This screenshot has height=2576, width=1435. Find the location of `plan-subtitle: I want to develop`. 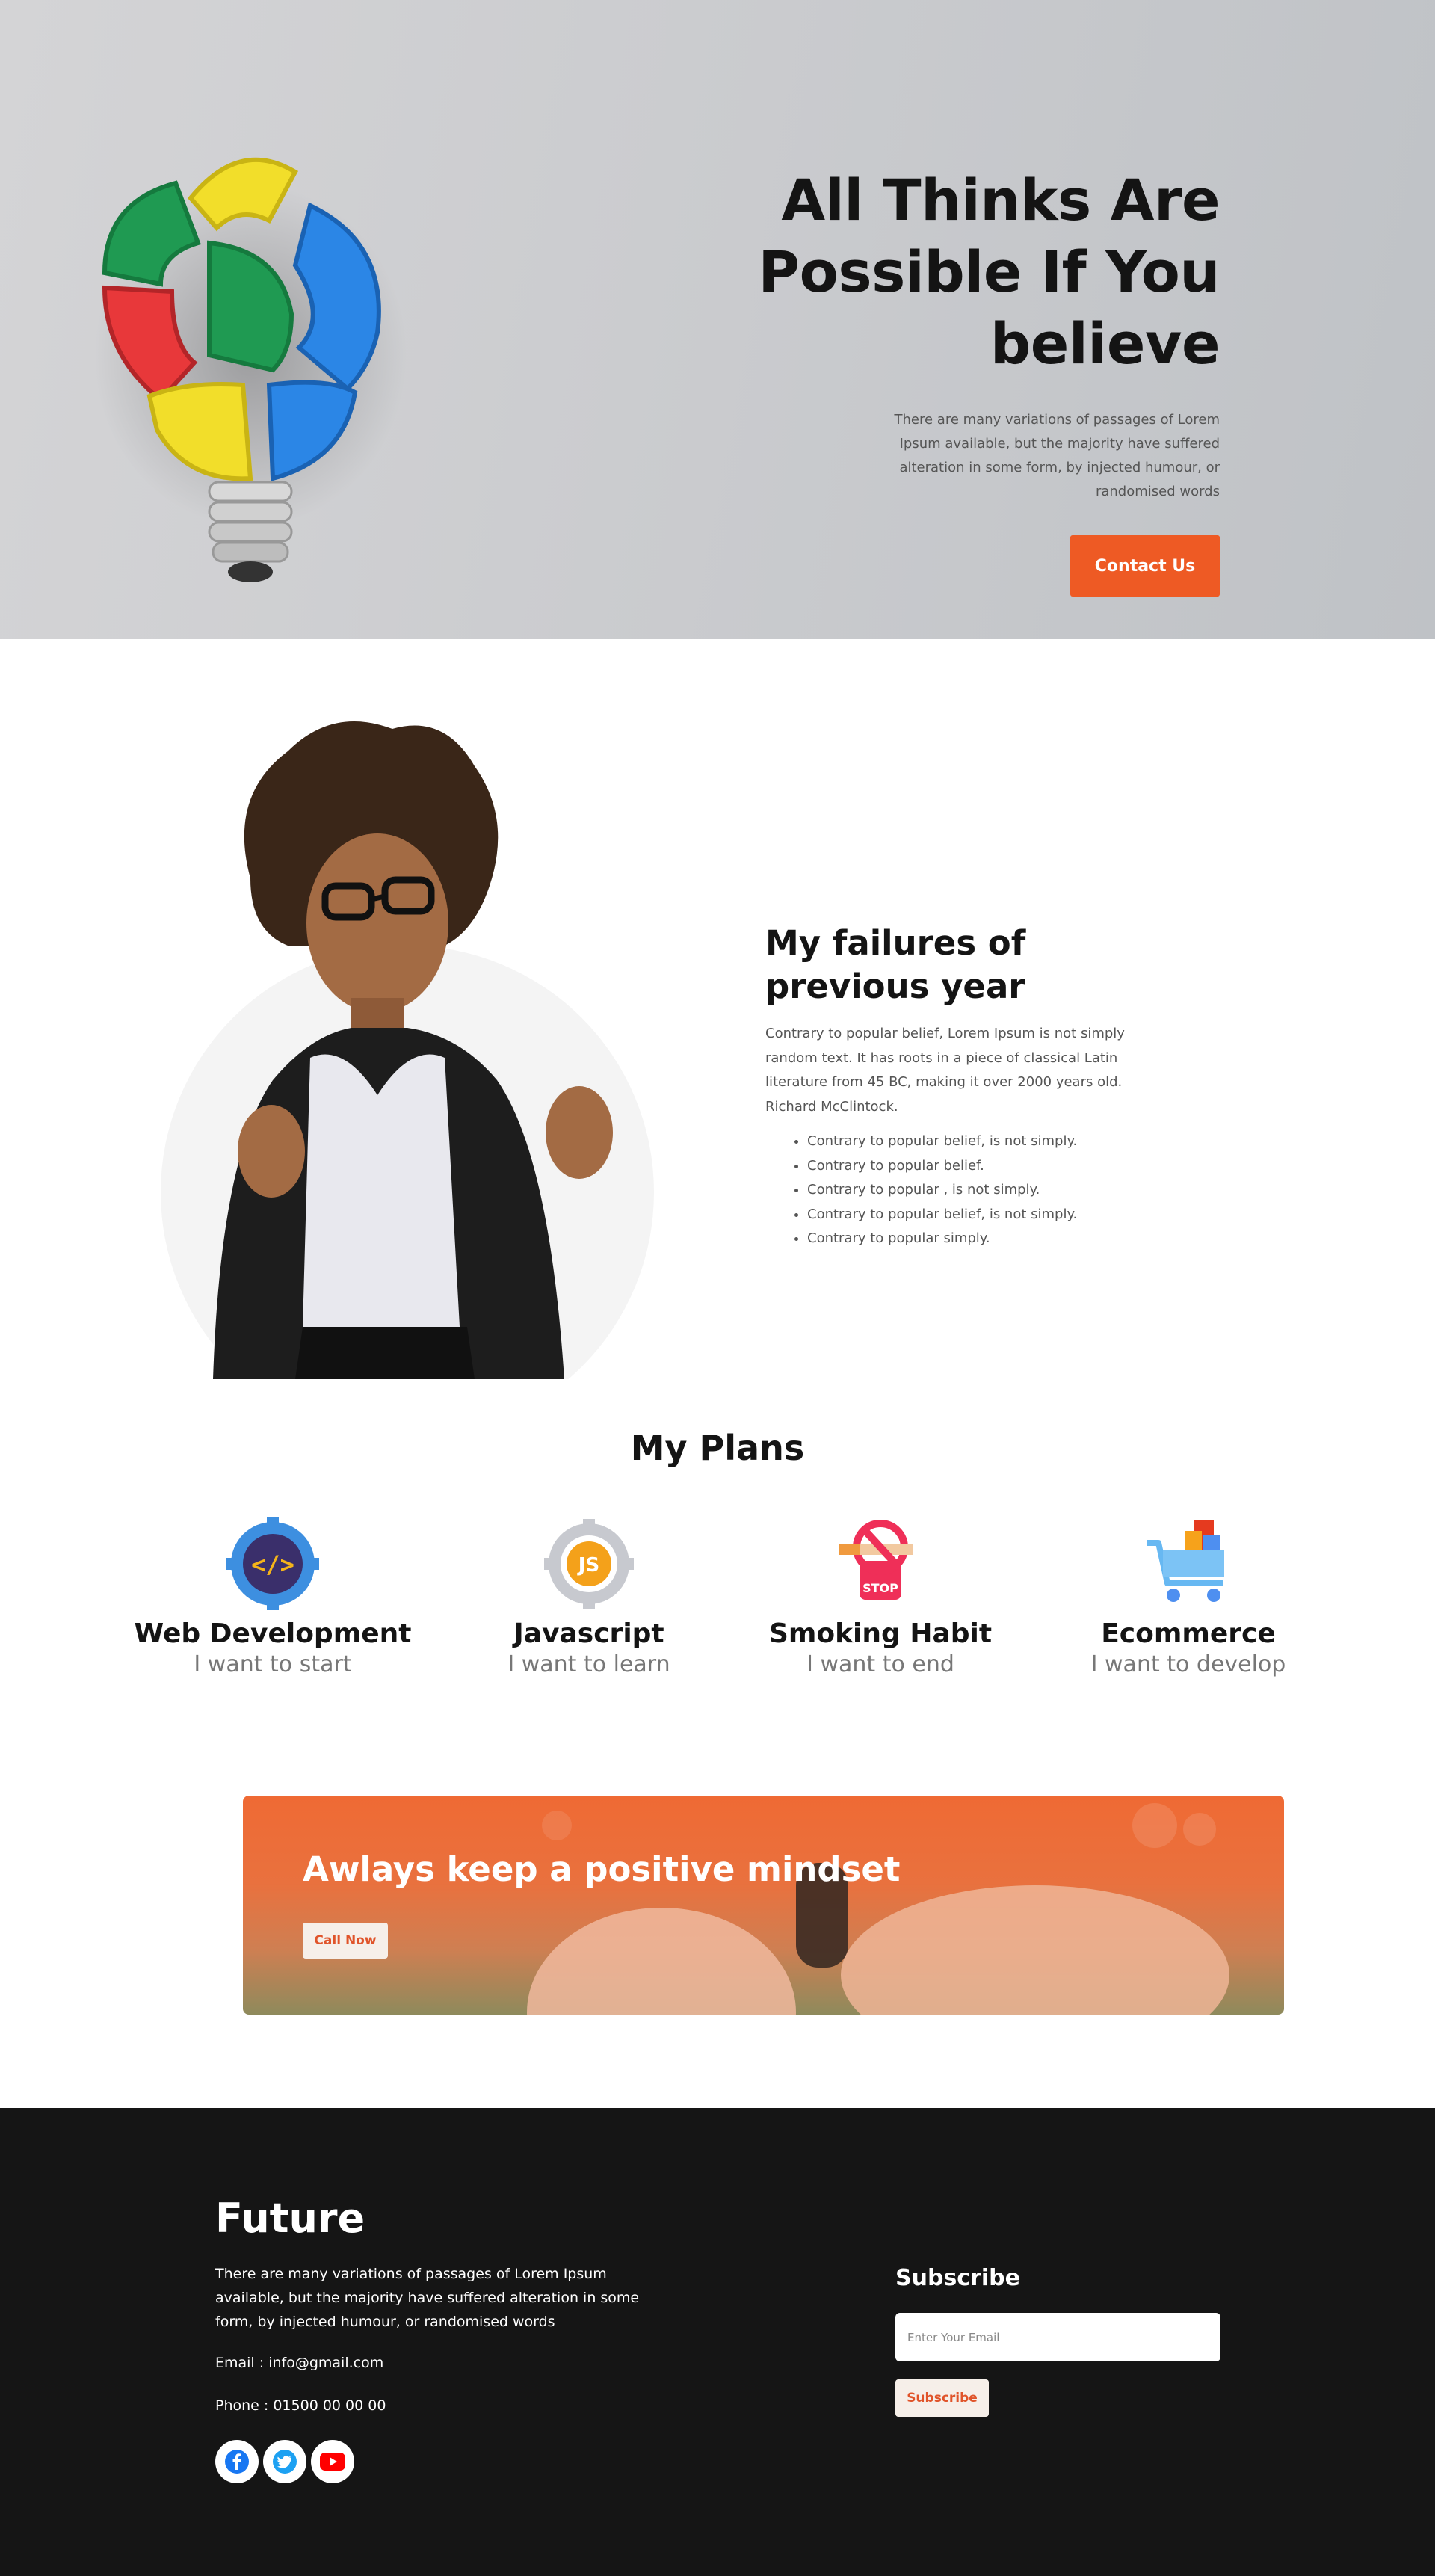

plan-subtitle: I want to develop is located at coordinates (1188, 1664).